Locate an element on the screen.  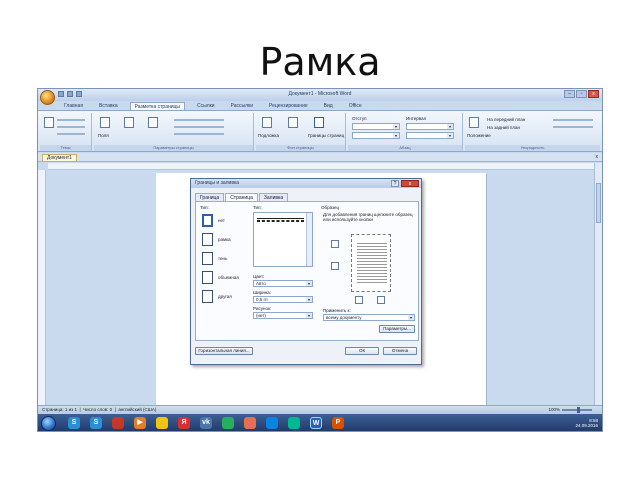
setting-shadow-icon is located at coordinates (207, 258).